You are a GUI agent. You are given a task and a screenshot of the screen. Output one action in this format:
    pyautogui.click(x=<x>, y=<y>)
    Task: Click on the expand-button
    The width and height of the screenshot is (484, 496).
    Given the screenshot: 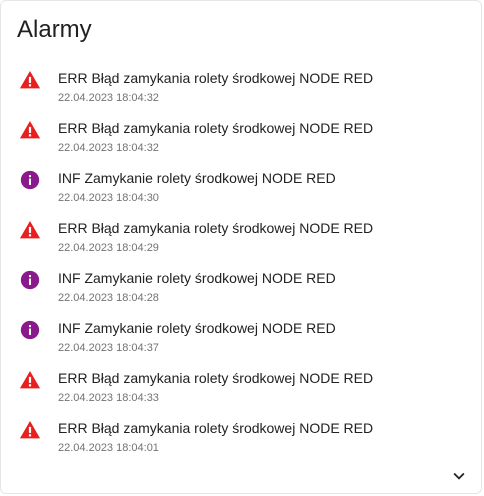 What is the action you would take?
    pyautogui.click(x=459, y=476)
    